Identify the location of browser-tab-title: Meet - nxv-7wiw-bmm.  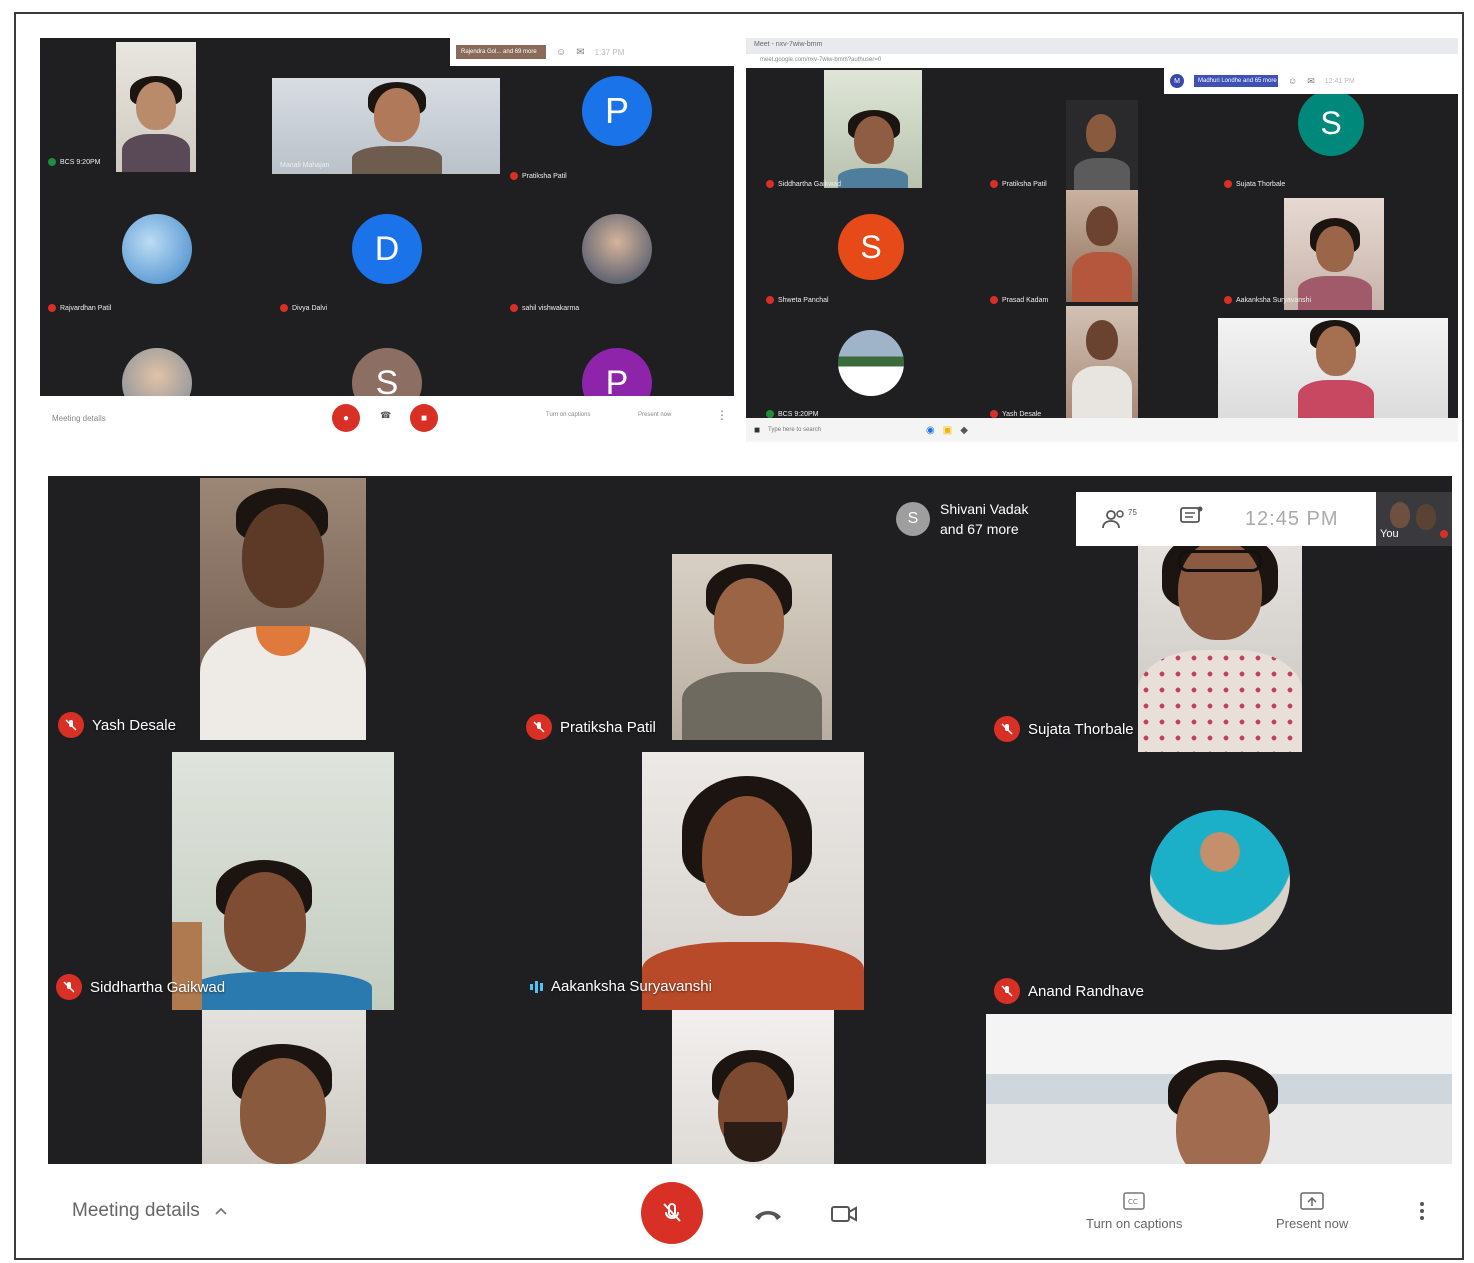
(788, 44).